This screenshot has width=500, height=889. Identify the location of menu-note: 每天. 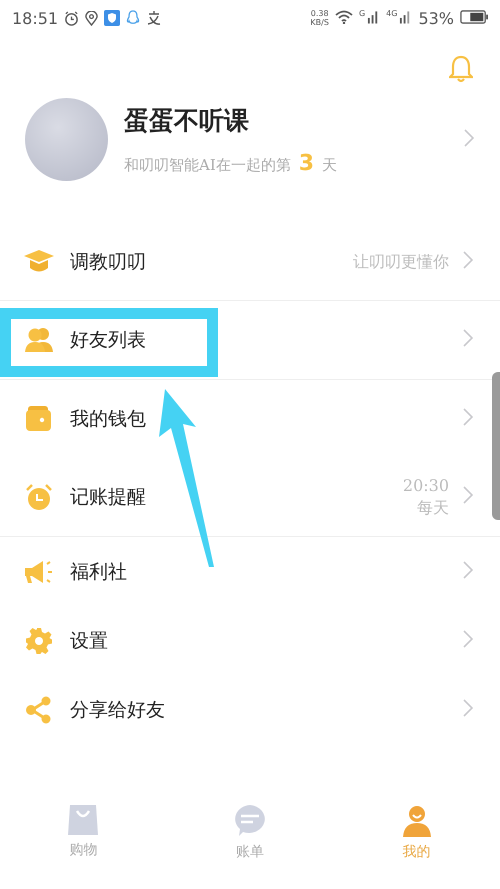
(433, 508).